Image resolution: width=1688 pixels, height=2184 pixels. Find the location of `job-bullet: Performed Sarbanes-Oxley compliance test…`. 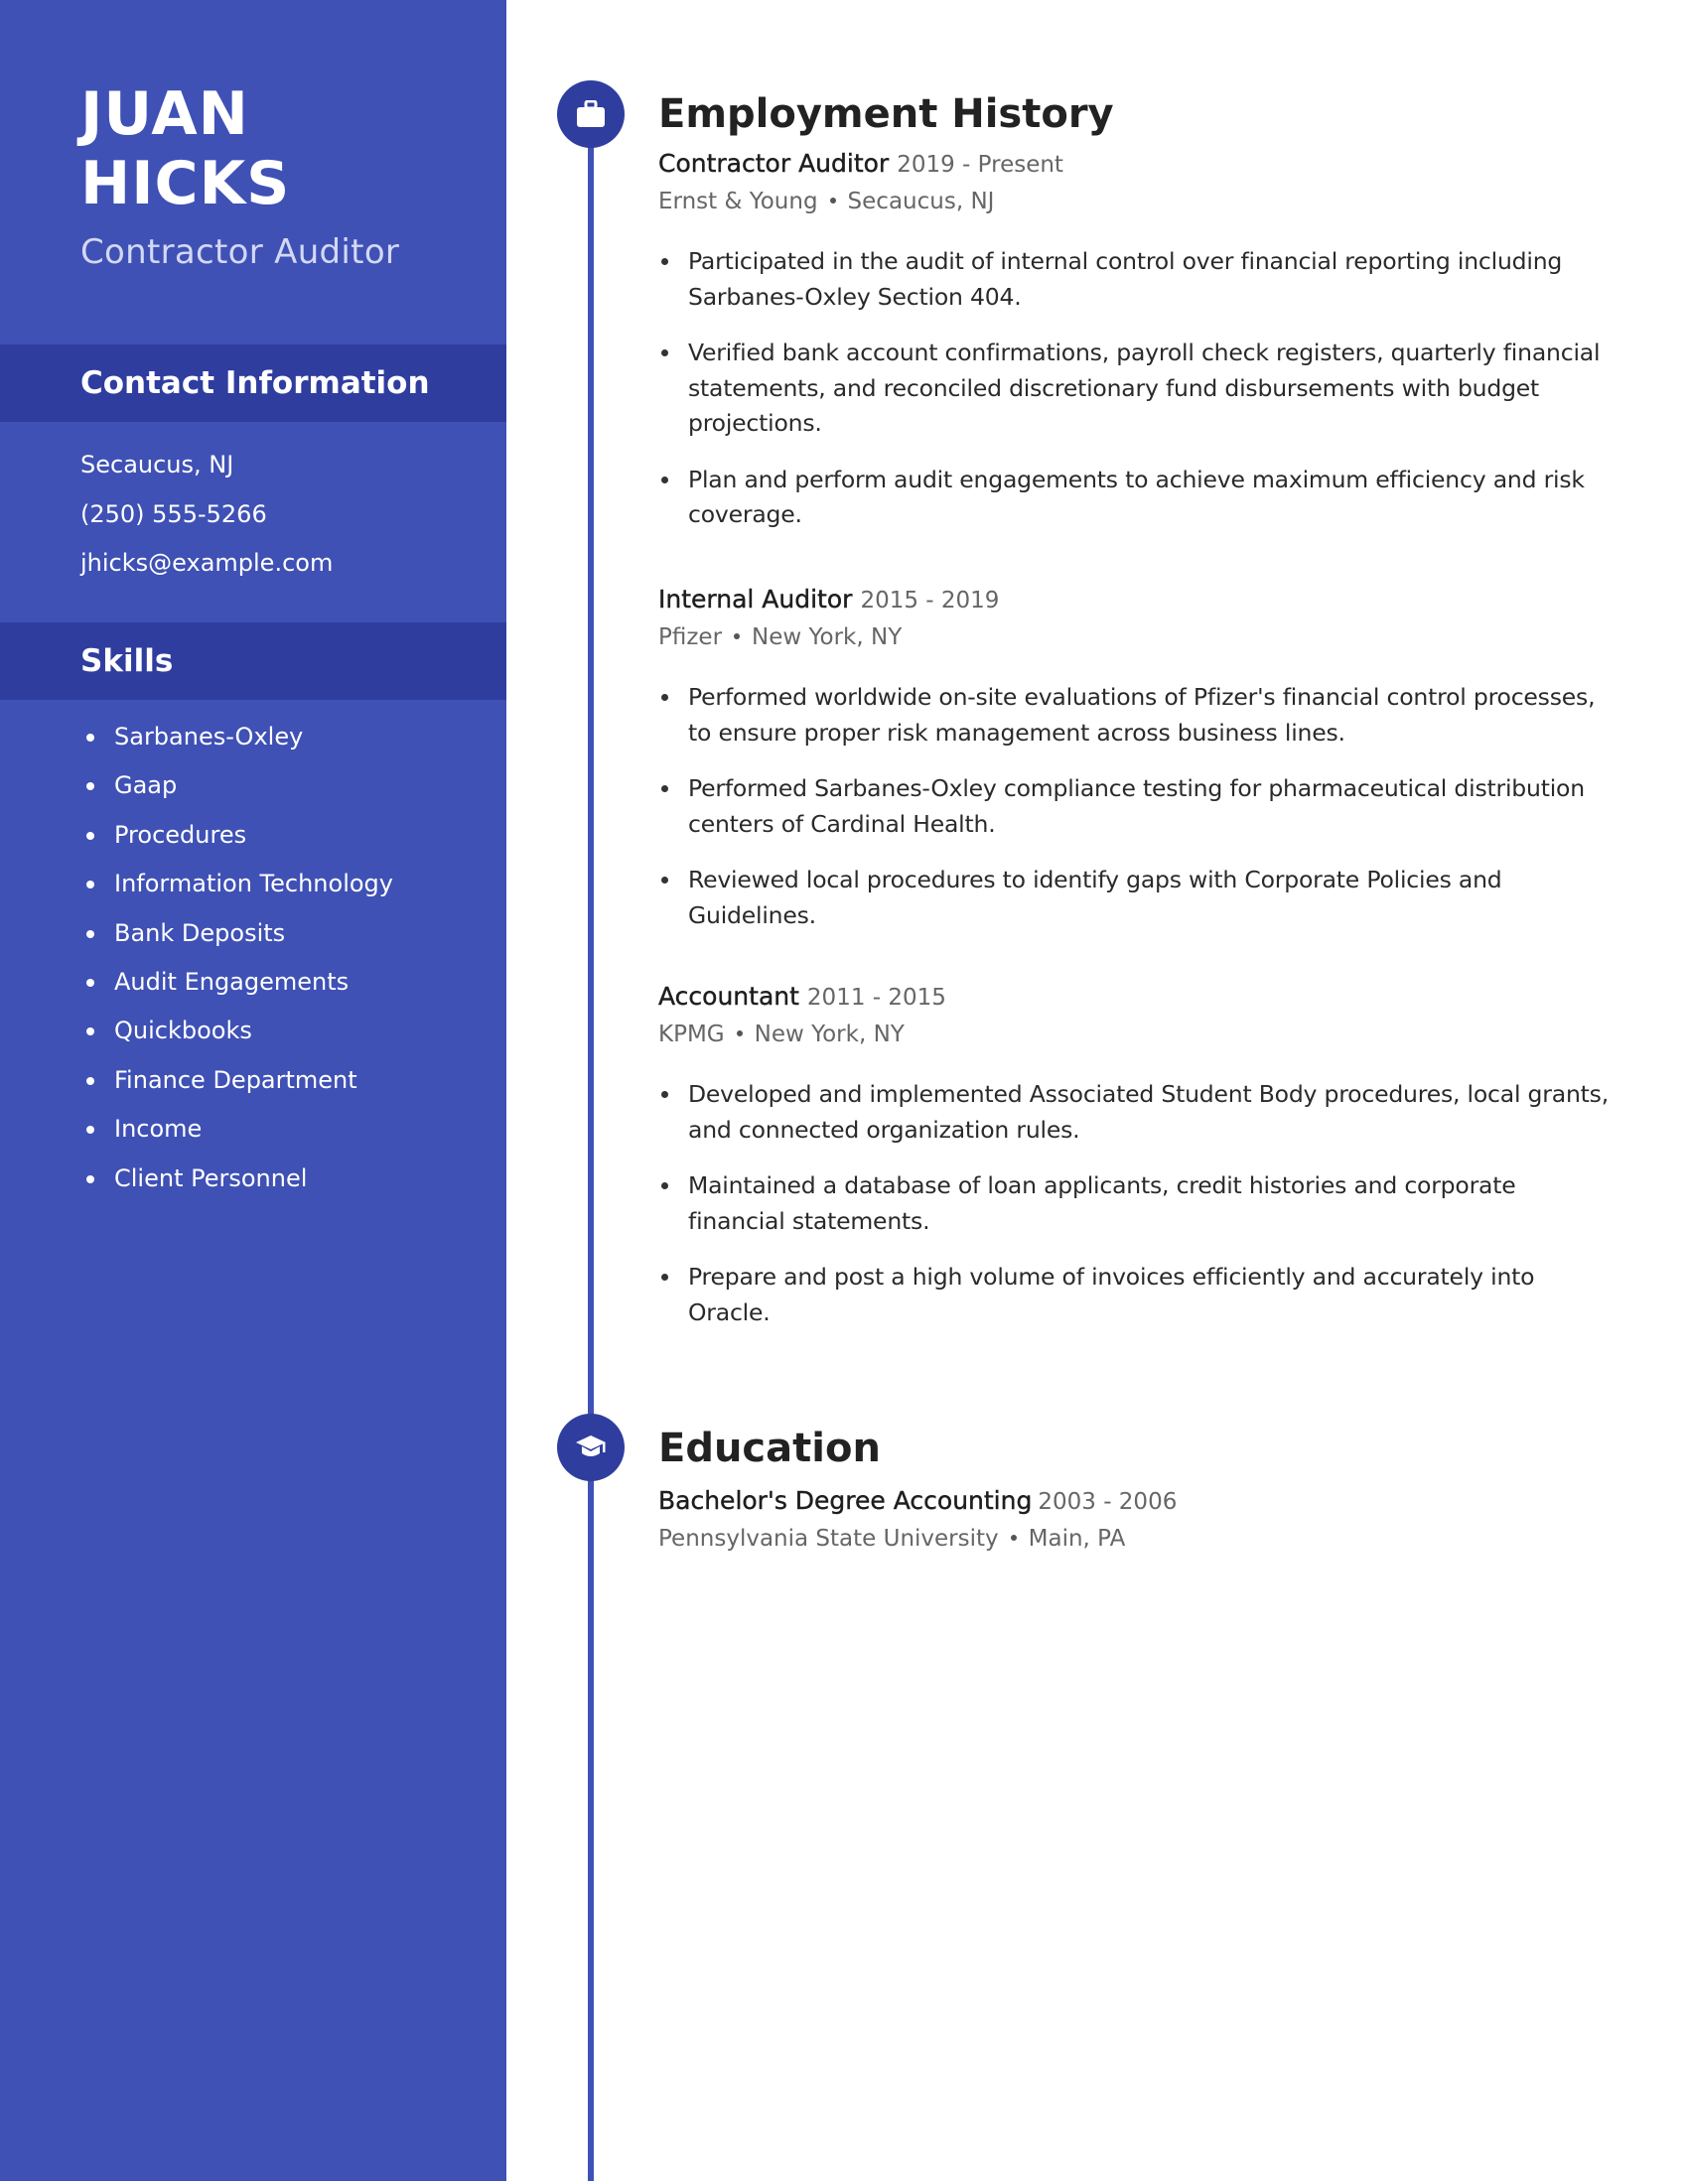

job-bullet: Performed Sarbanes-Oxley compliance test… is located at coordinates (1135, 806).